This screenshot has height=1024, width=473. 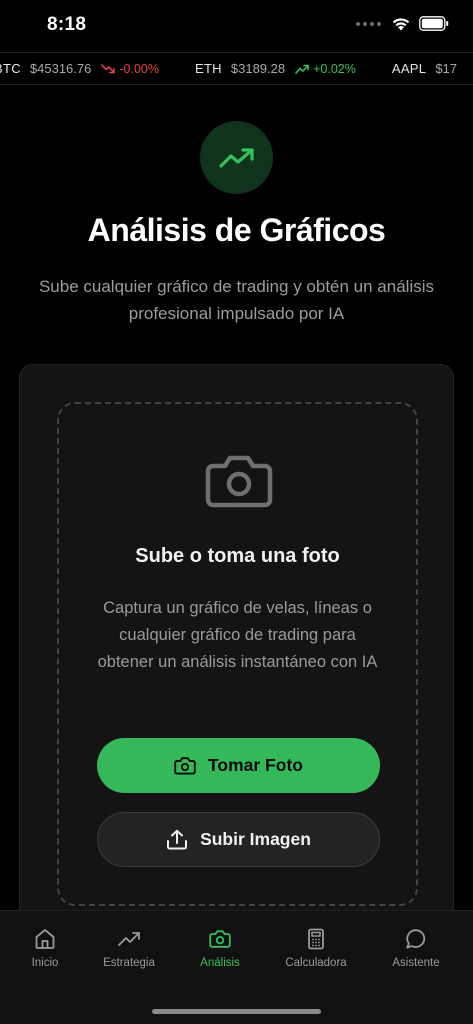 What do you see at coordinates (409, 68) in the screenshot?
I see `ticker-symbol: AAPL` at bounding box center [409, 68].